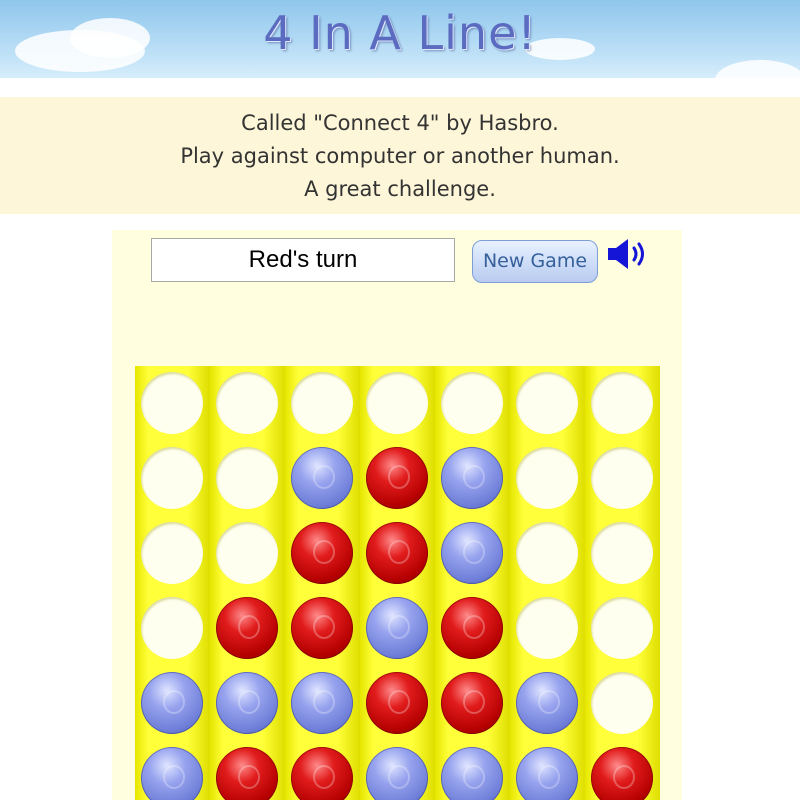 Image resolution: width=800 pixels, height=800 pixels. What do you see at coordinates (400, 189) in the screenshot?
I see `intro-text-line: A great challenge.` at bounding box center [400, 189].